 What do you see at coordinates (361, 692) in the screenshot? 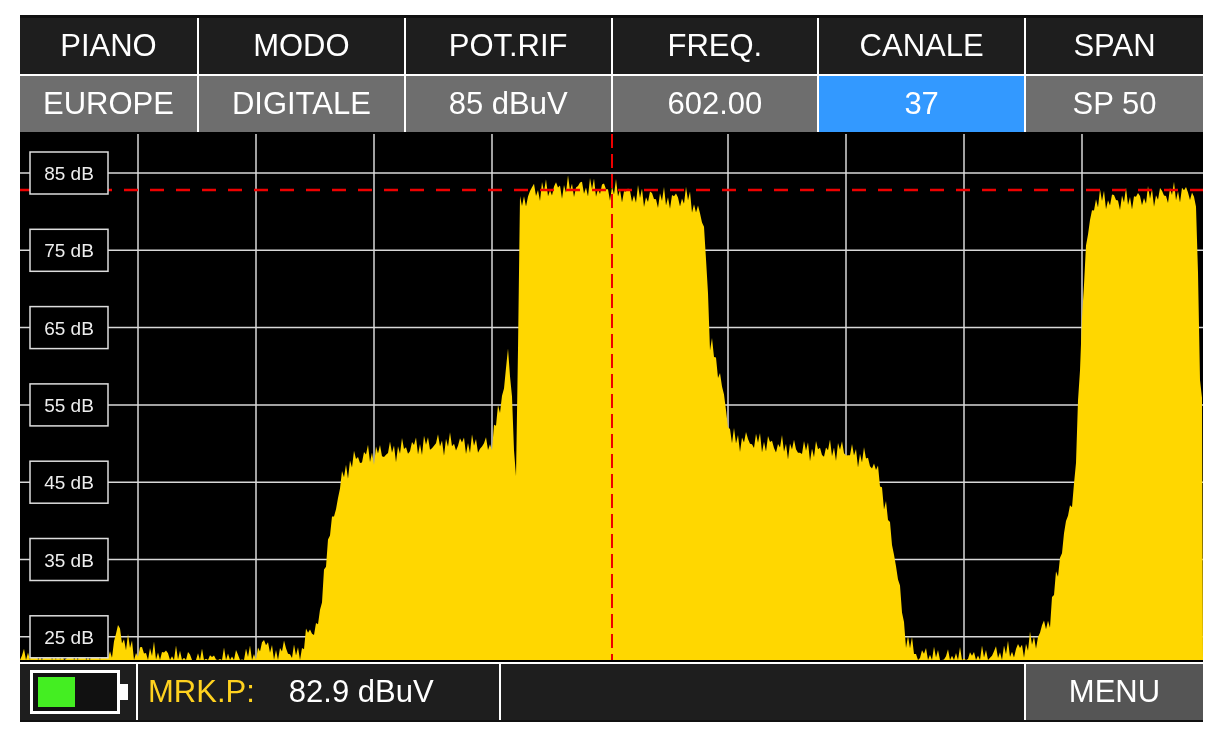
I see `marker-value: 82.9 dBuV` at bounding box center [361, 692].